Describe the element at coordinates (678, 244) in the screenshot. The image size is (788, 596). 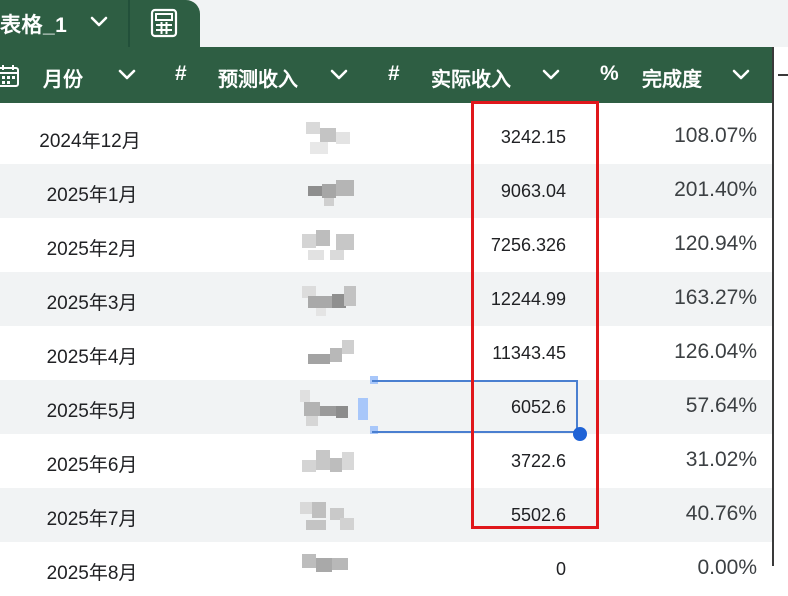
I see `completion-cell: 120.94%` at that location.